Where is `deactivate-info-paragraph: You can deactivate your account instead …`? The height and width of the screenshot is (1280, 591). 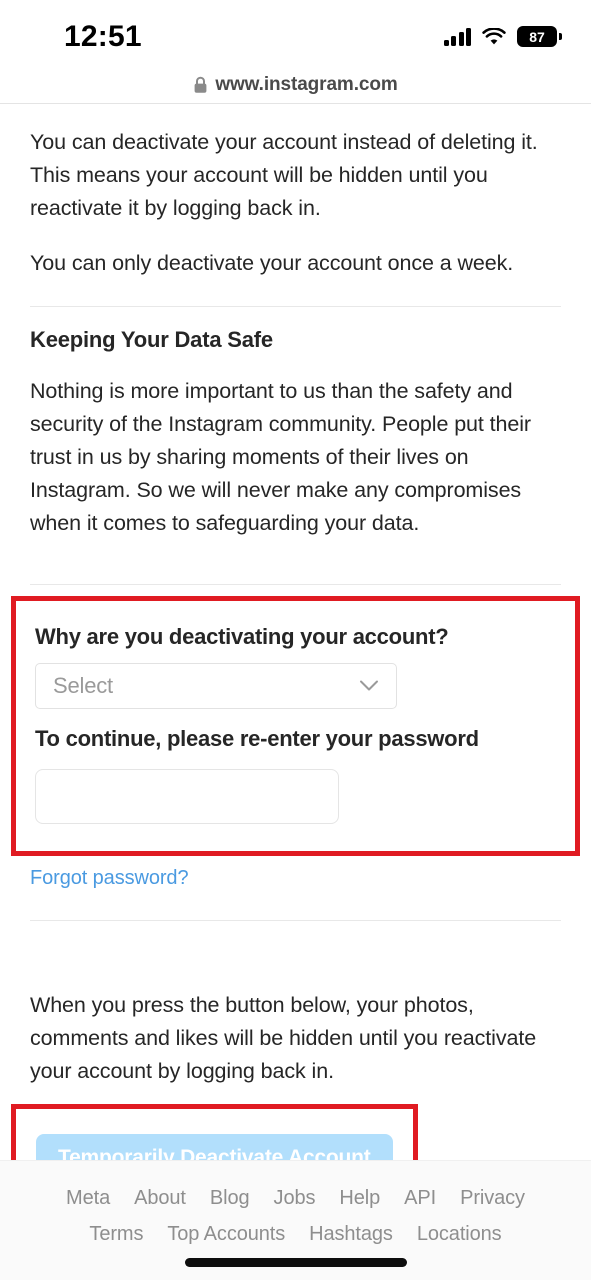 deactivate-info-paragraph: You can deactivate your account instead … is located at coordinates (284, 175).